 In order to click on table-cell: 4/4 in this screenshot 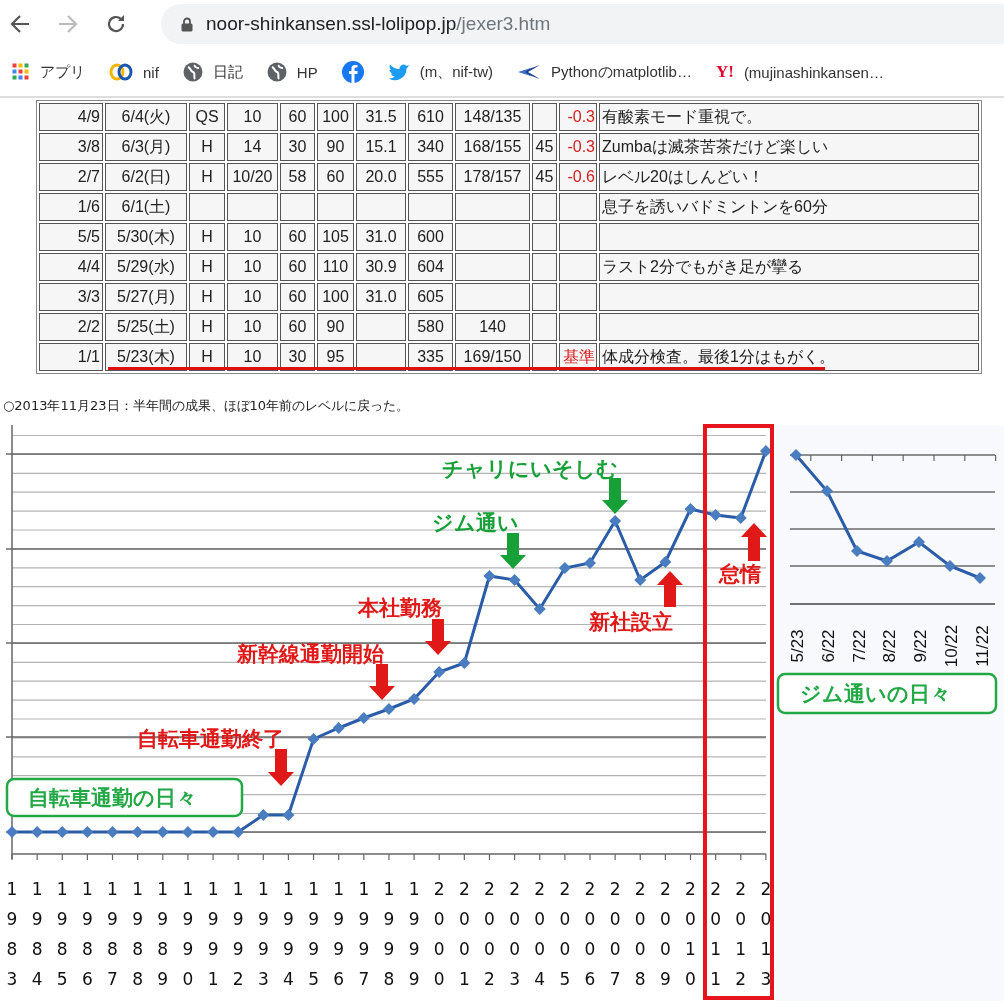, I will do `click(71, 267)`.